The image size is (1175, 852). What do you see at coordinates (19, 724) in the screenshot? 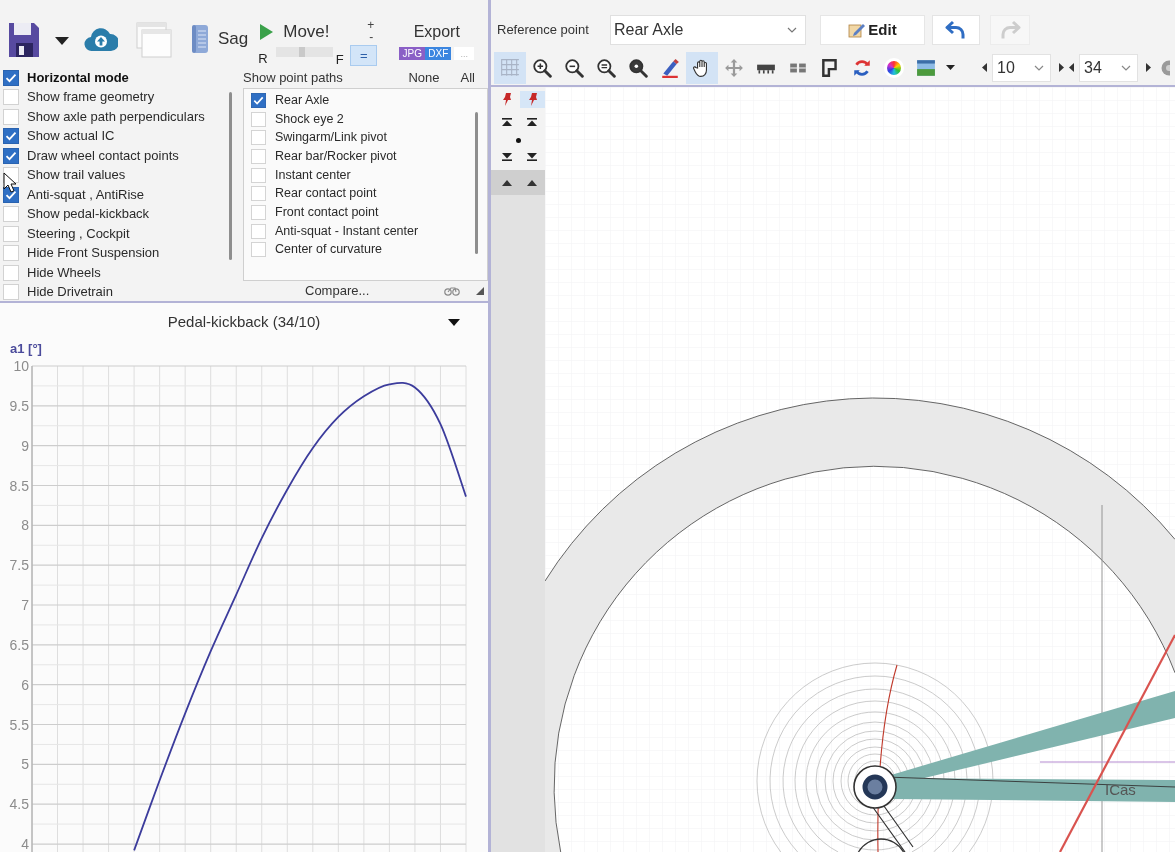
I see `y-tick-label: 5.5` at bounding box center [19, 724].